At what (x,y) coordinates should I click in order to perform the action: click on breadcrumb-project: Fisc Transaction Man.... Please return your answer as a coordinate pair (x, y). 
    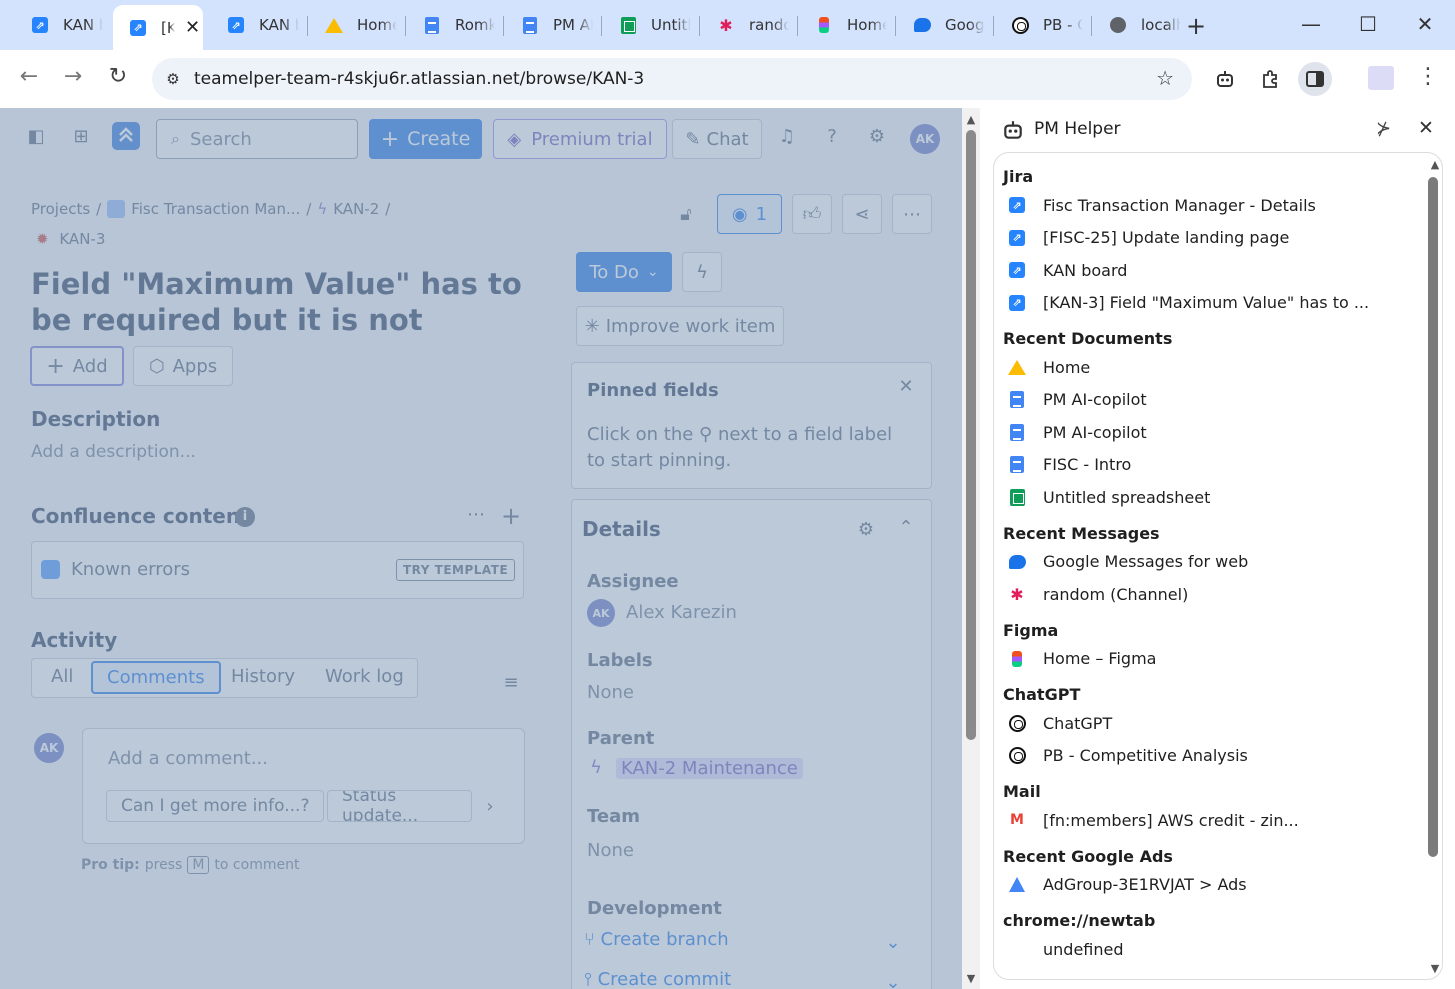
    Looking at the image, I should click on (215, 209).